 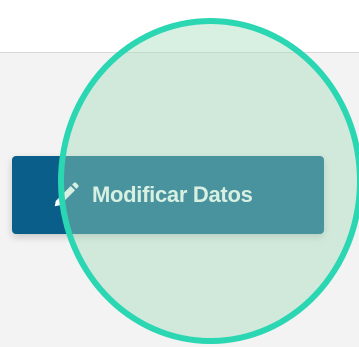 What do you see at coordinates (172, 194) in the screenshot?
I see `modify-data-label: Modificar Datos` at bounding box center [172, 194].